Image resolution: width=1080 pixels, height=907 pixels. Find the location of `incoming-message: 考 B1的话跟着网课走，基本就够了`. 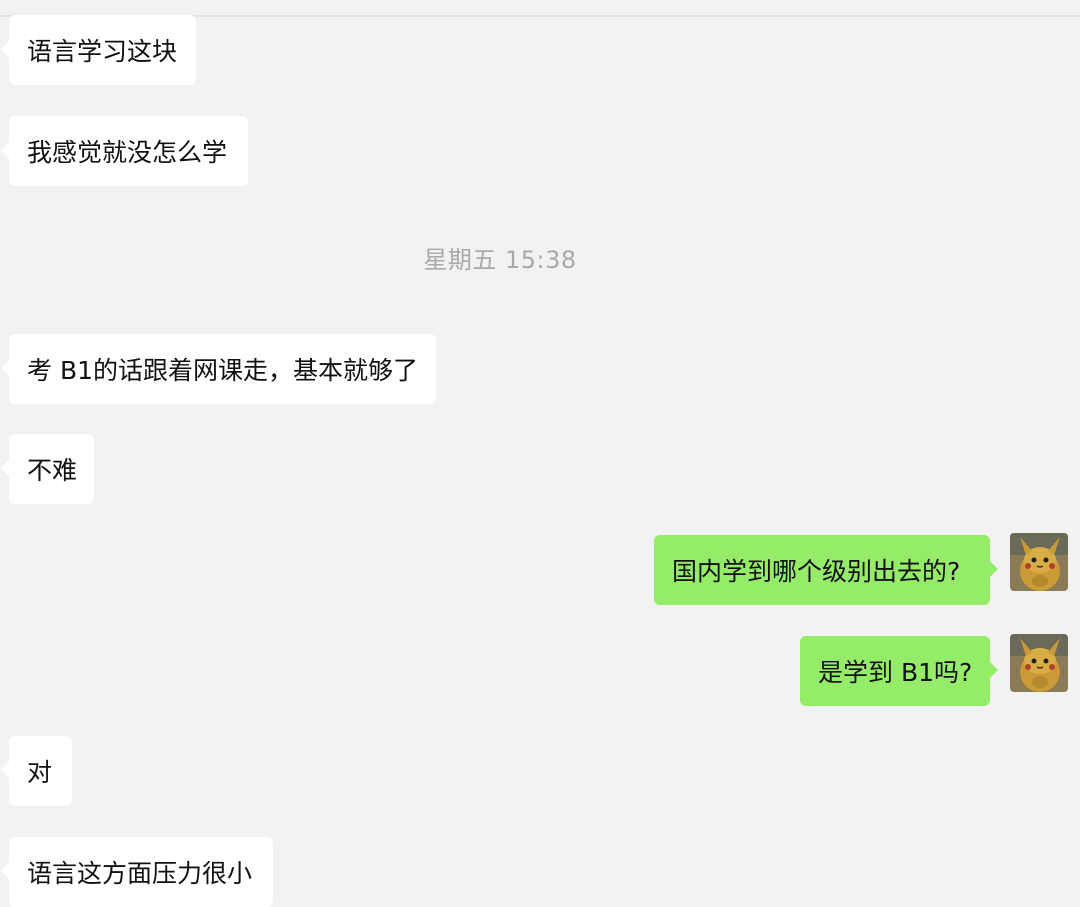

incoming-message: 考 B1的话跟着网课走，基本就够了 is located at coordinates (218, 369).